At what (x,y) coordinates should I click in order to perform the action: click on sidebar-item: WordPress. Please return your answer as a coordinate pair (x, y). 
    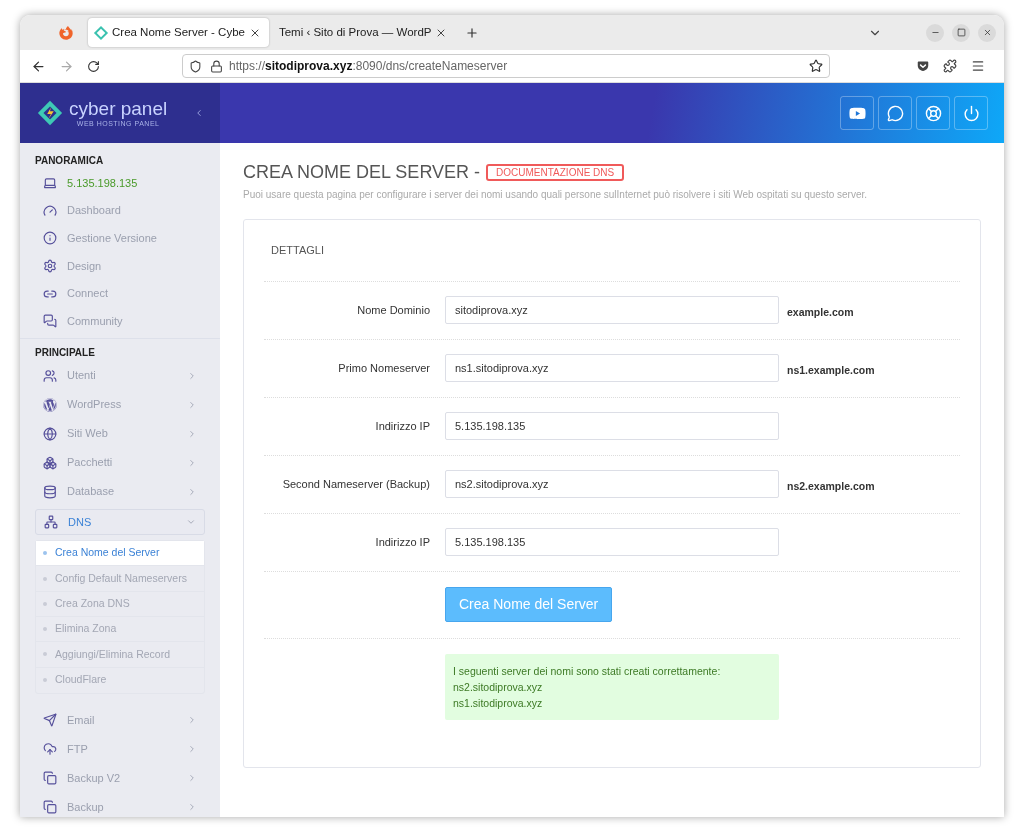
    Looking at the image, I should click on (120, 405).